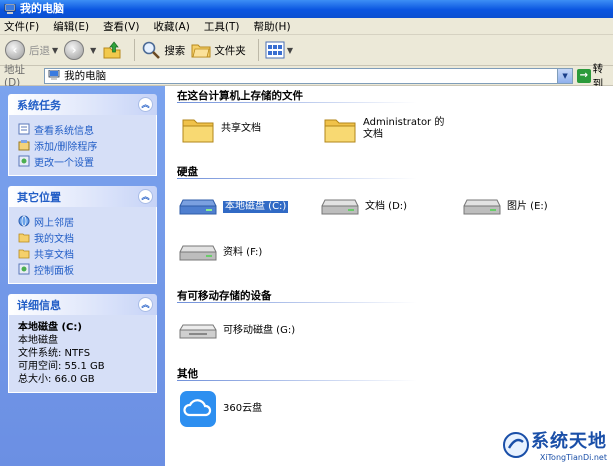  Describe the element at coordinates (201, 51) in the screenshot. I see `folders-icon` at that location.